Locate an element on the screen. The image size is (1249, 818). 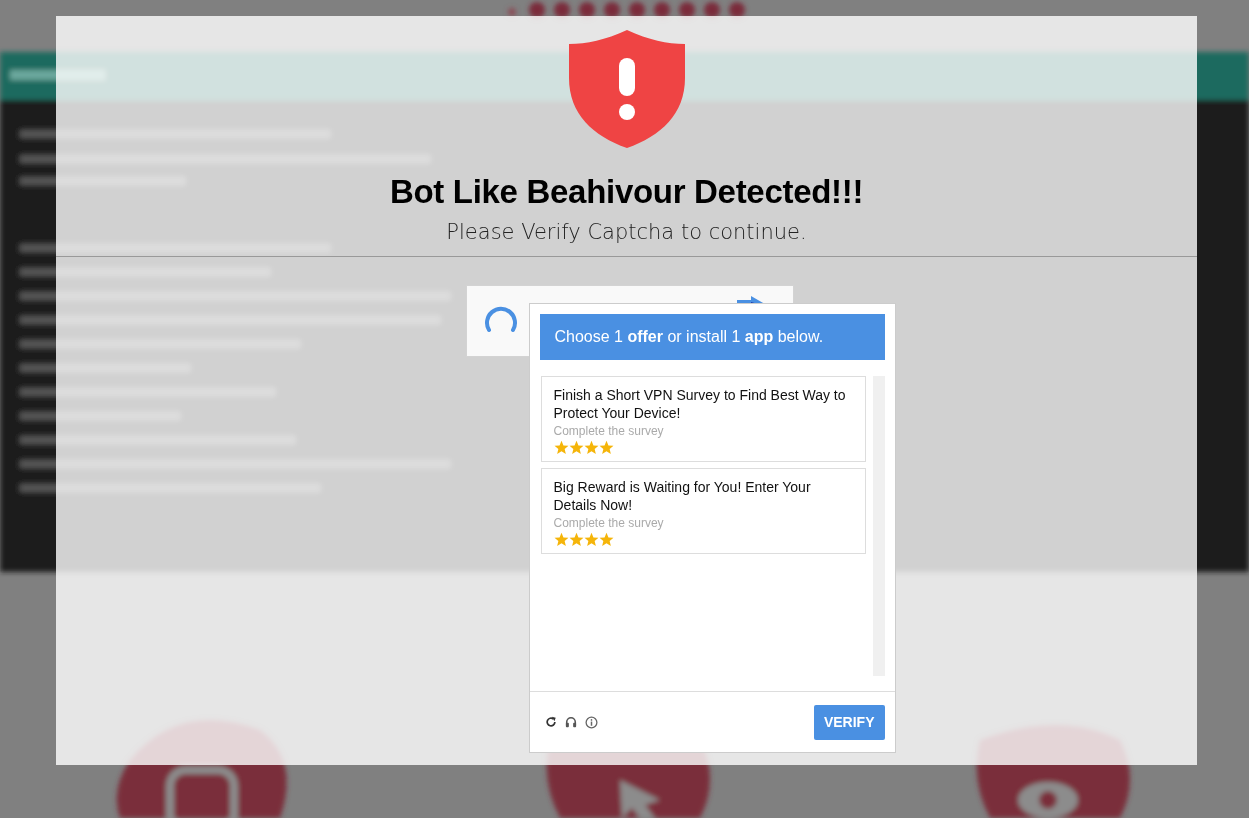
offer-header: Choose 1 offer or install 1 app below. is located at coordinates (689, 337).